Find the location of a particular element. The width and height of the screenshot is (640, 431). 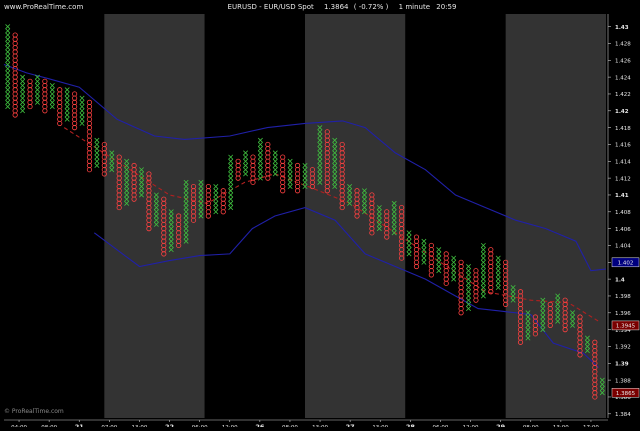

price-marker-label: 1.3945 is located at coordinates (626, 327).